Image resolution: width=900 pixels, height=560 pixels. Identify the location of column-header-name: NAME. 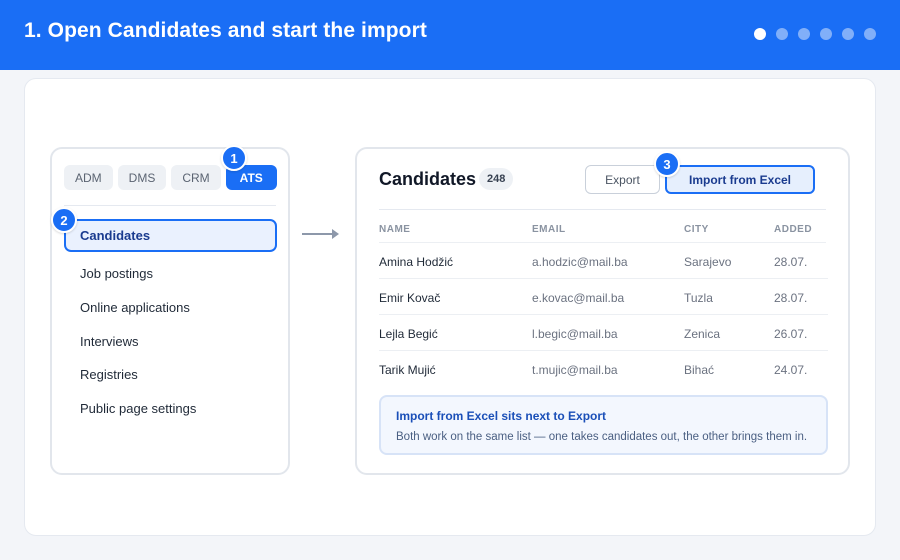
(394, 229).